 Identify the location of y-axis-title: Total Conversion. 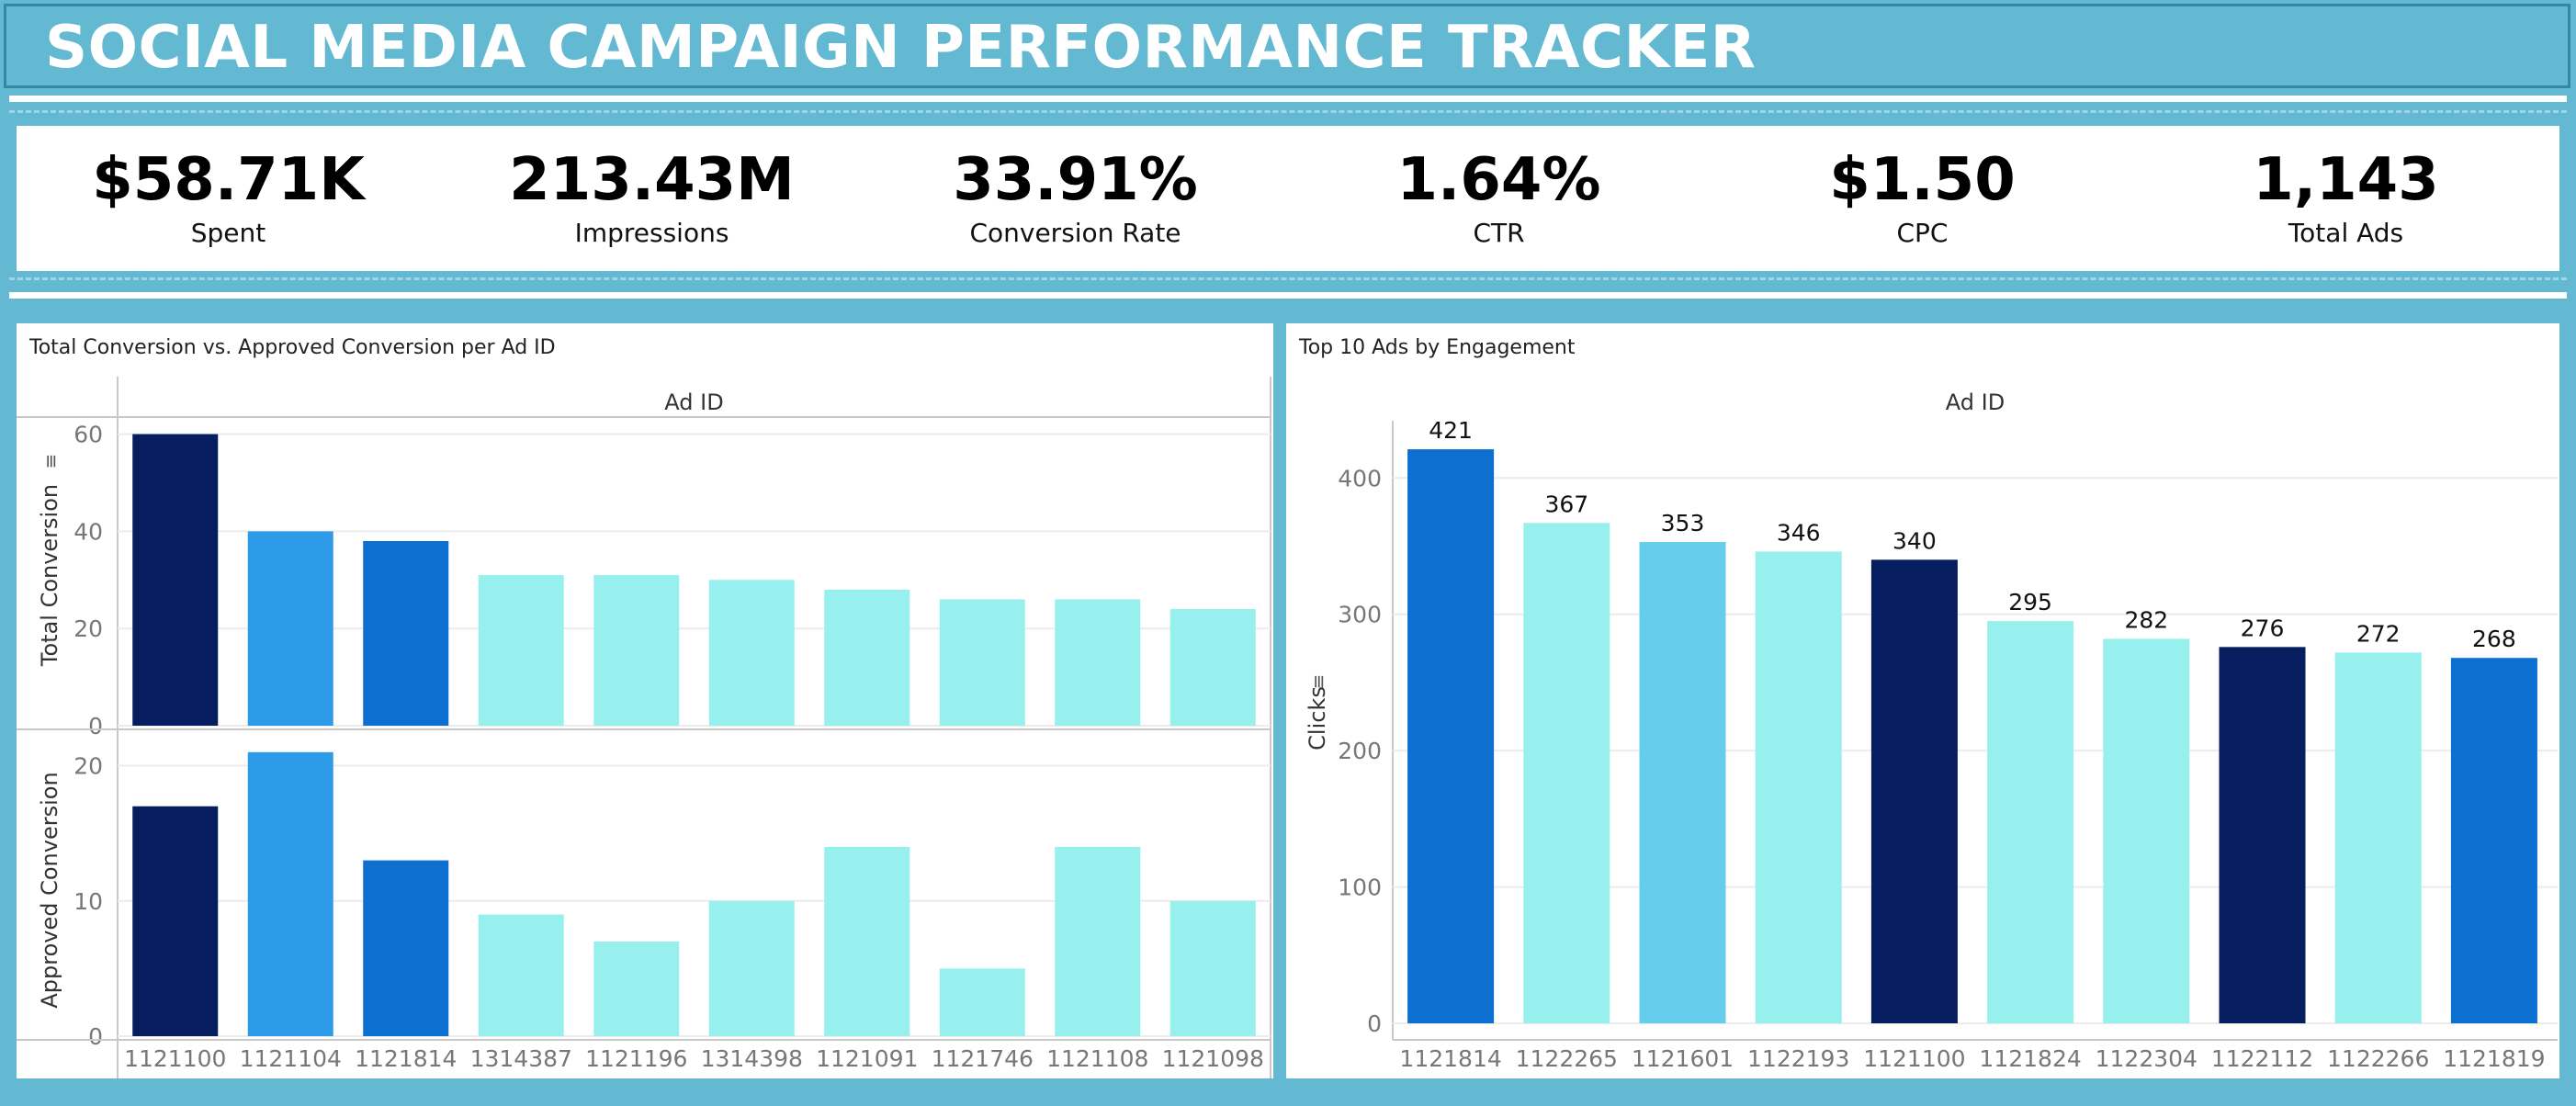
(49, 575).